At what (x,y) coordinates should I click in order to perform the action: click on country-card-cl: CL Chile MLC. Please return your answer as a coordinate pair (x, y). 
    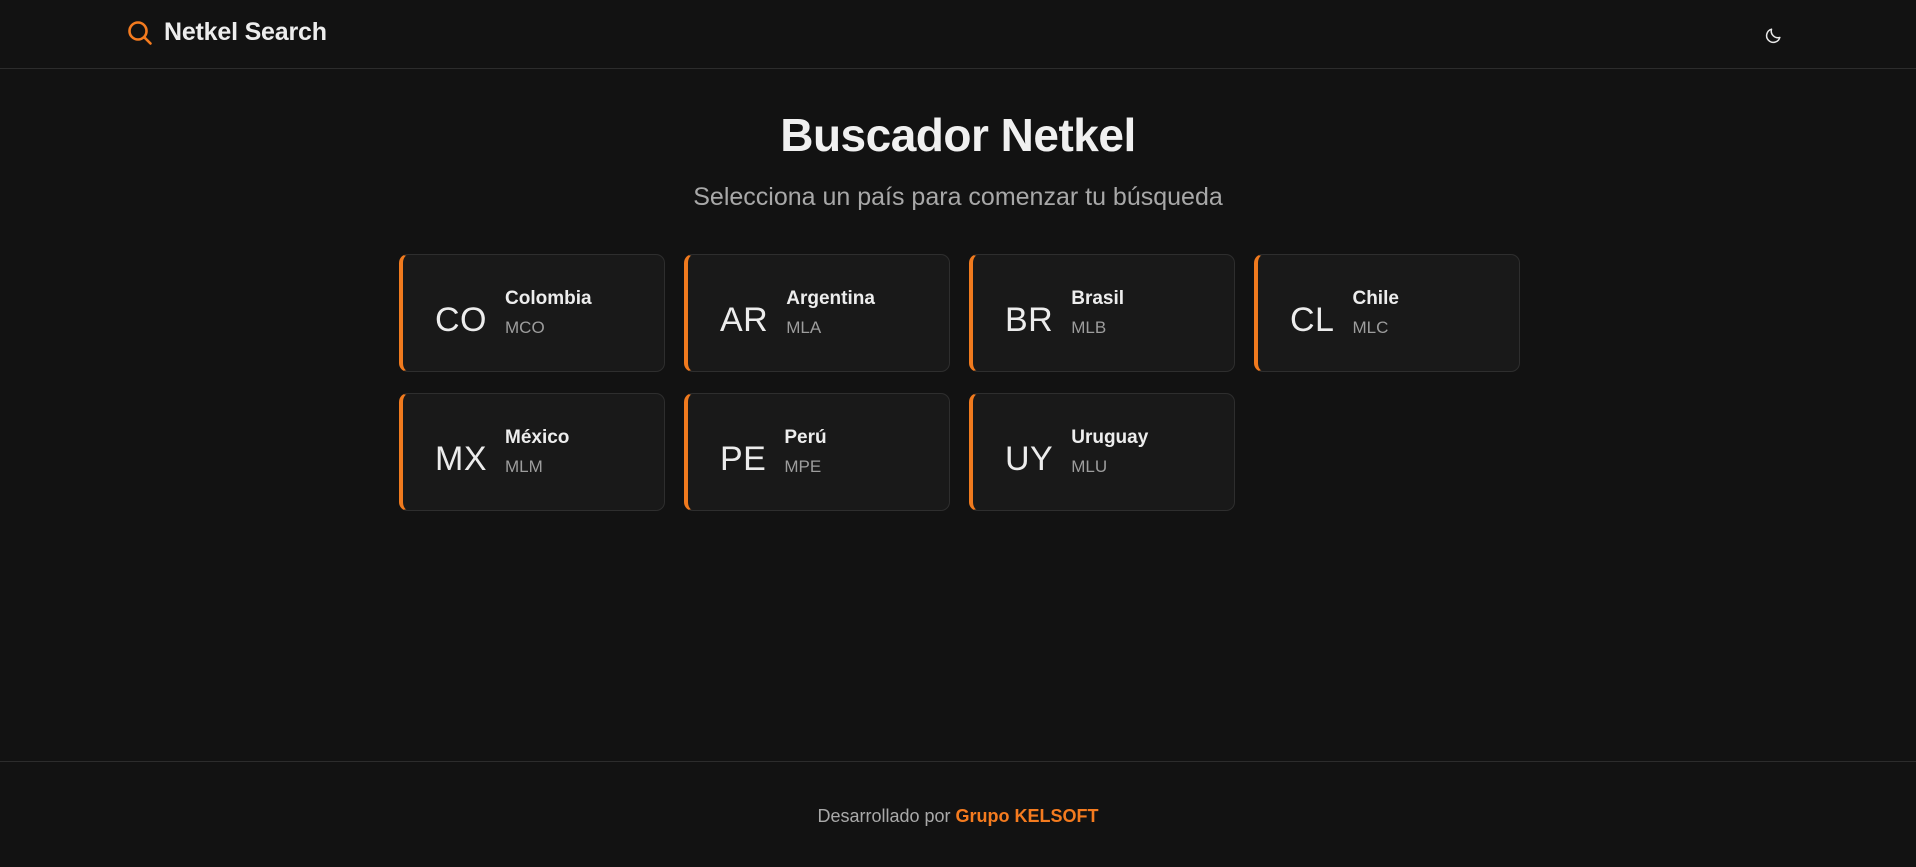
    Looking at the image, I should click on (1387, 313).